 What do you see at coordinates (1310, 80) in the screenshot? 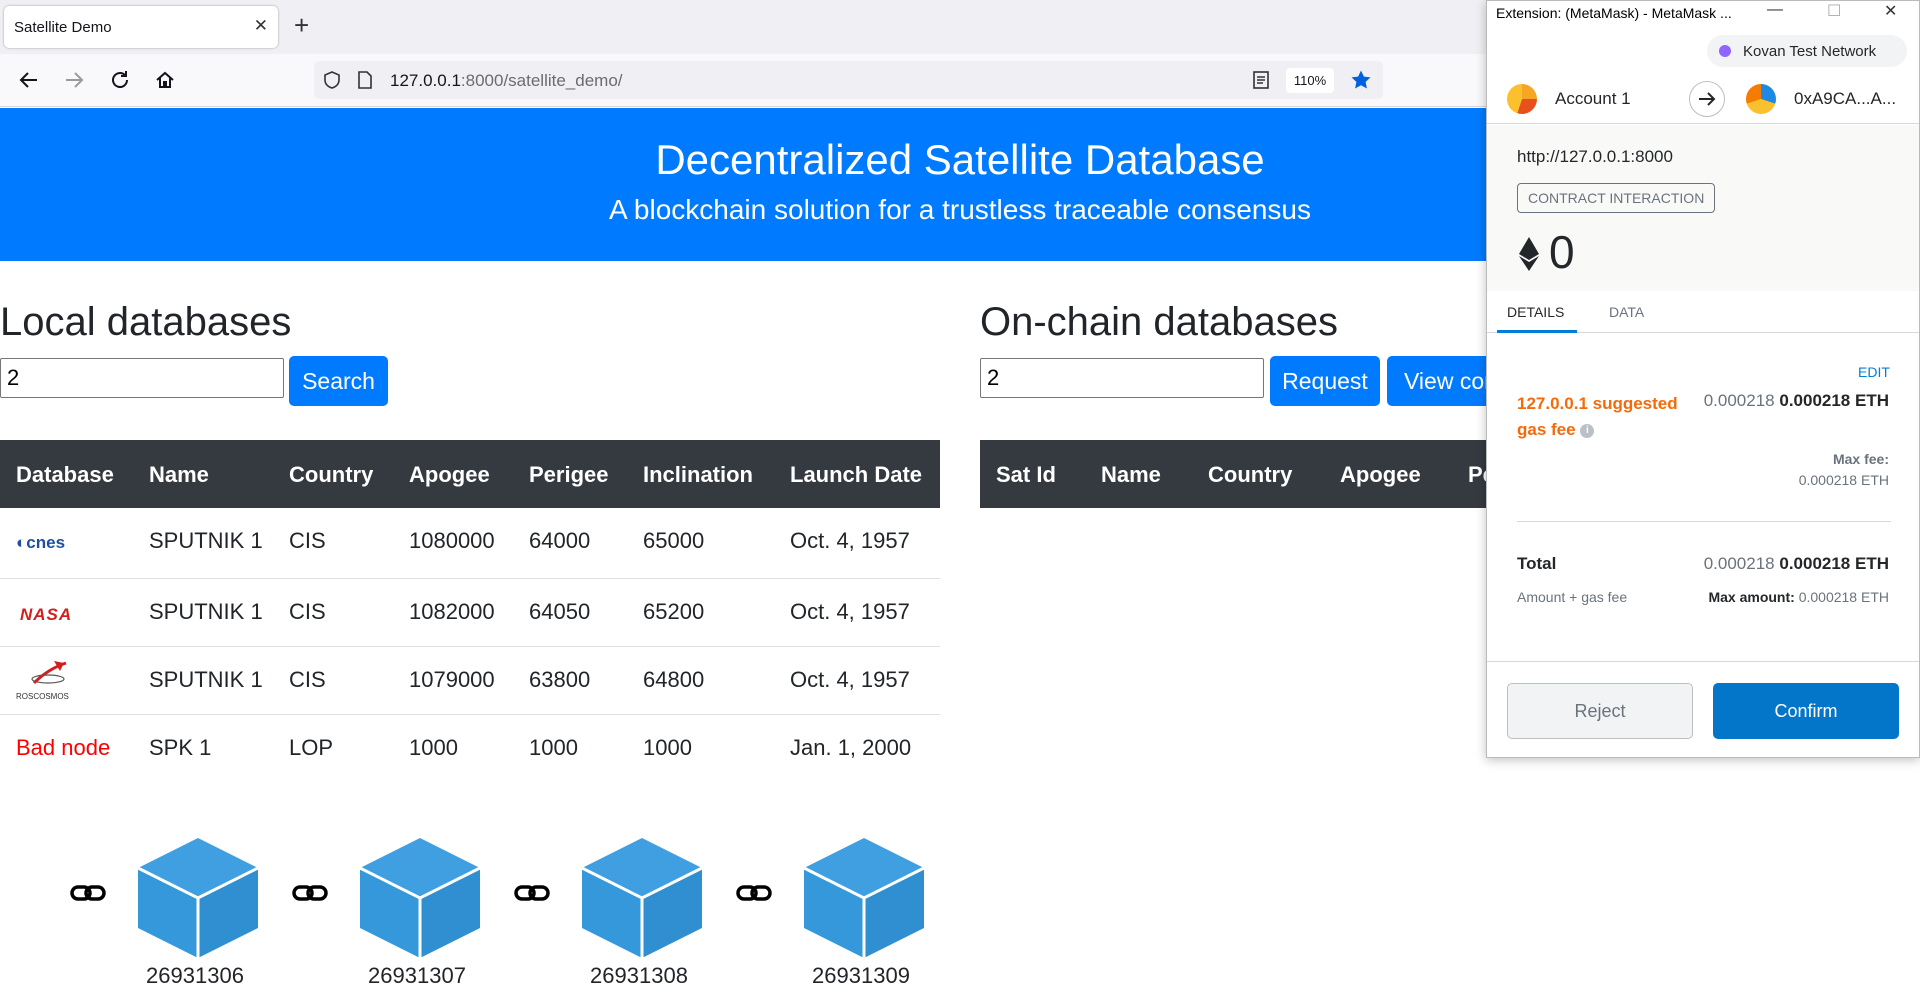
I see `zoom-badge: 110%` at bounding box center [1310, 80].